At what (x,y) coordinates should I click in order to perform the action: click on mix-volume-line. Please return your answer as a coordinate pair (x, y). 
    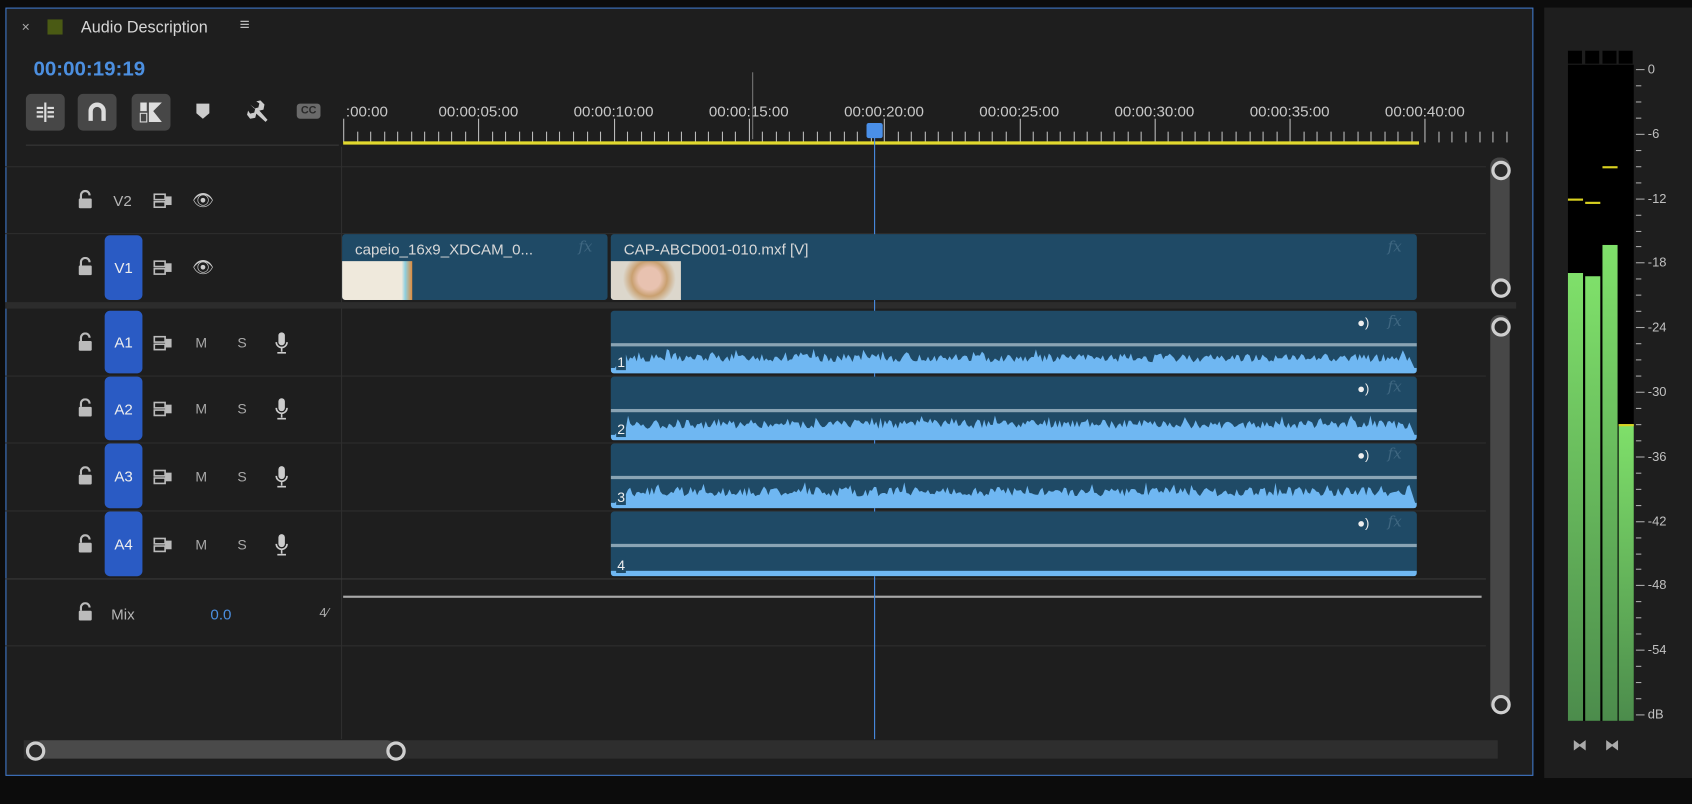
    Looking at the image, I should click on (912, 596).